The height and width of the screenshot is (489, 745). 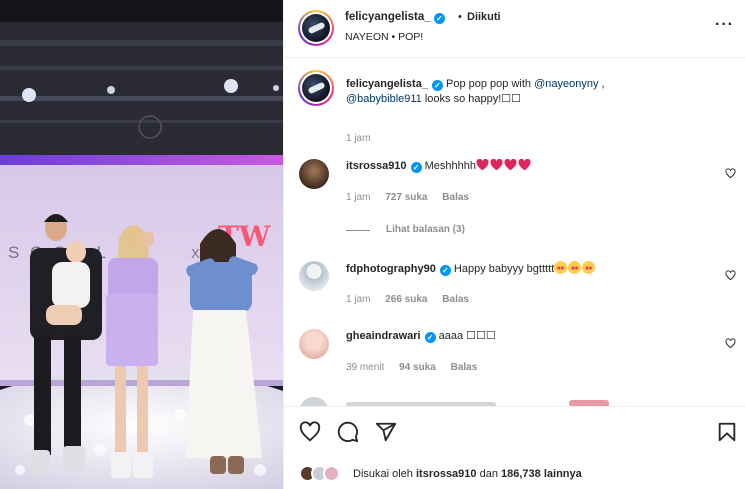 I want to click on following-button: Diikuti, so click(x=484, y=17).